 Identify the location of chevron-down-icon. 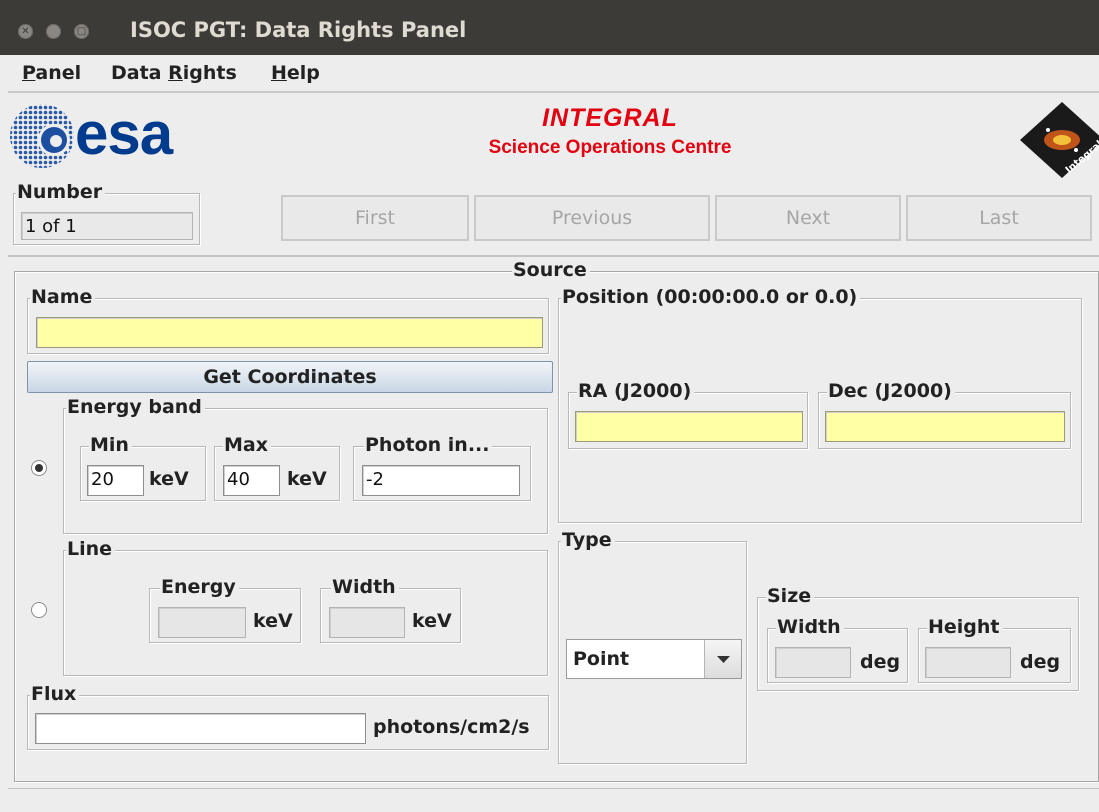
(722, 659).